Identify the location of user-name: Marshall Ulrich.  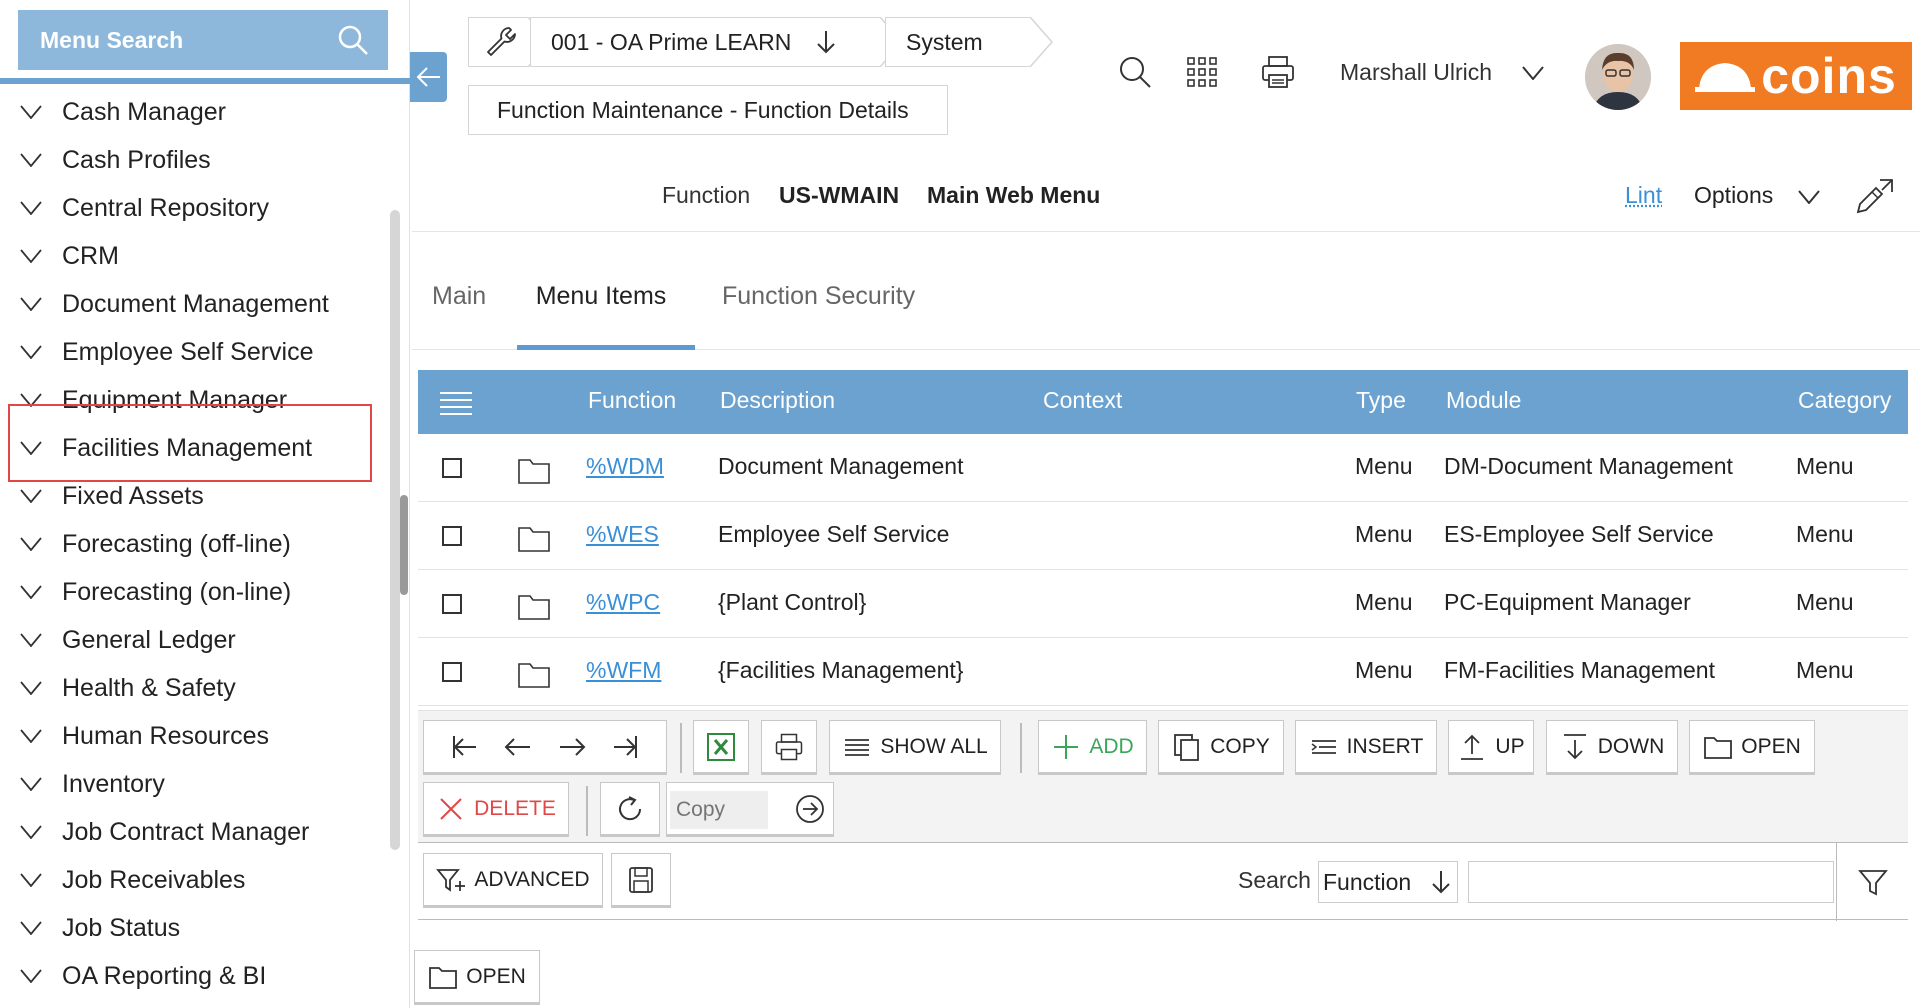
(1416, 72).